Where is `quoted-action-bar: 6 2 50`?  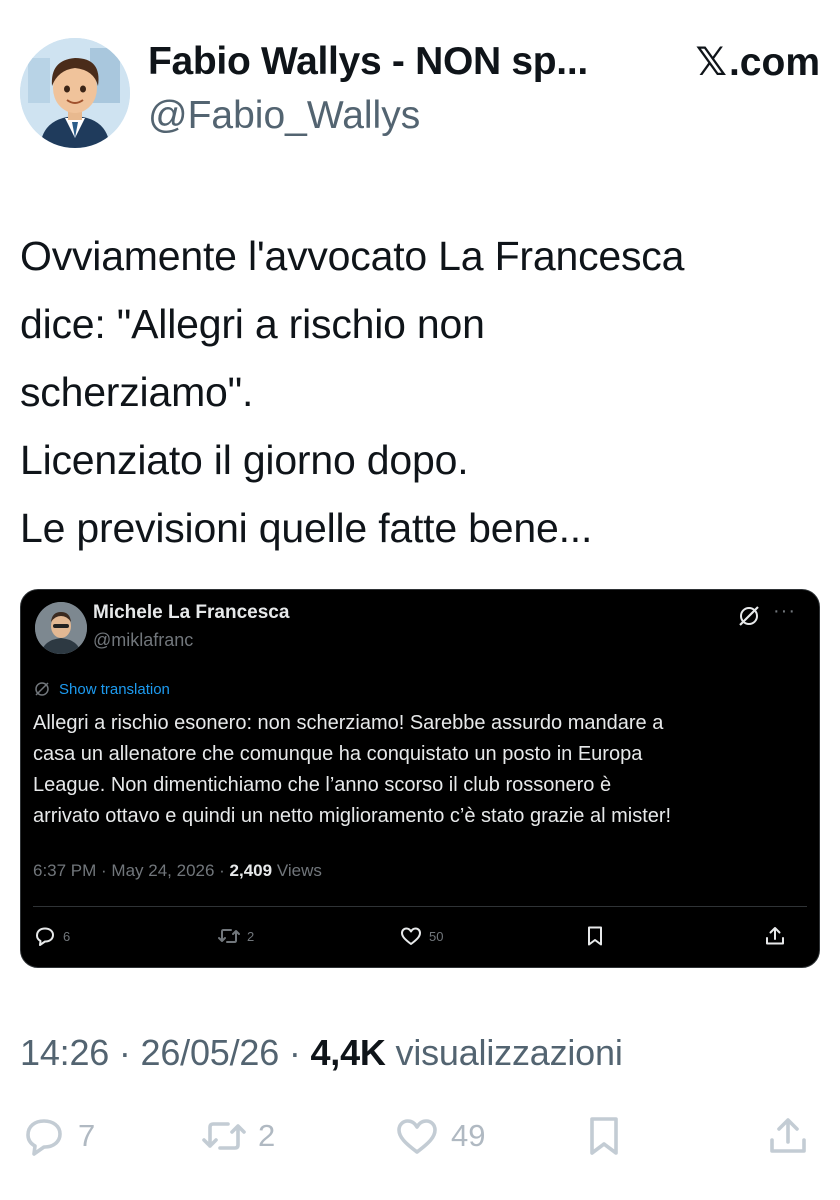
quoted-action-bar: 6 2 50 is located at coordinates (421, 939).